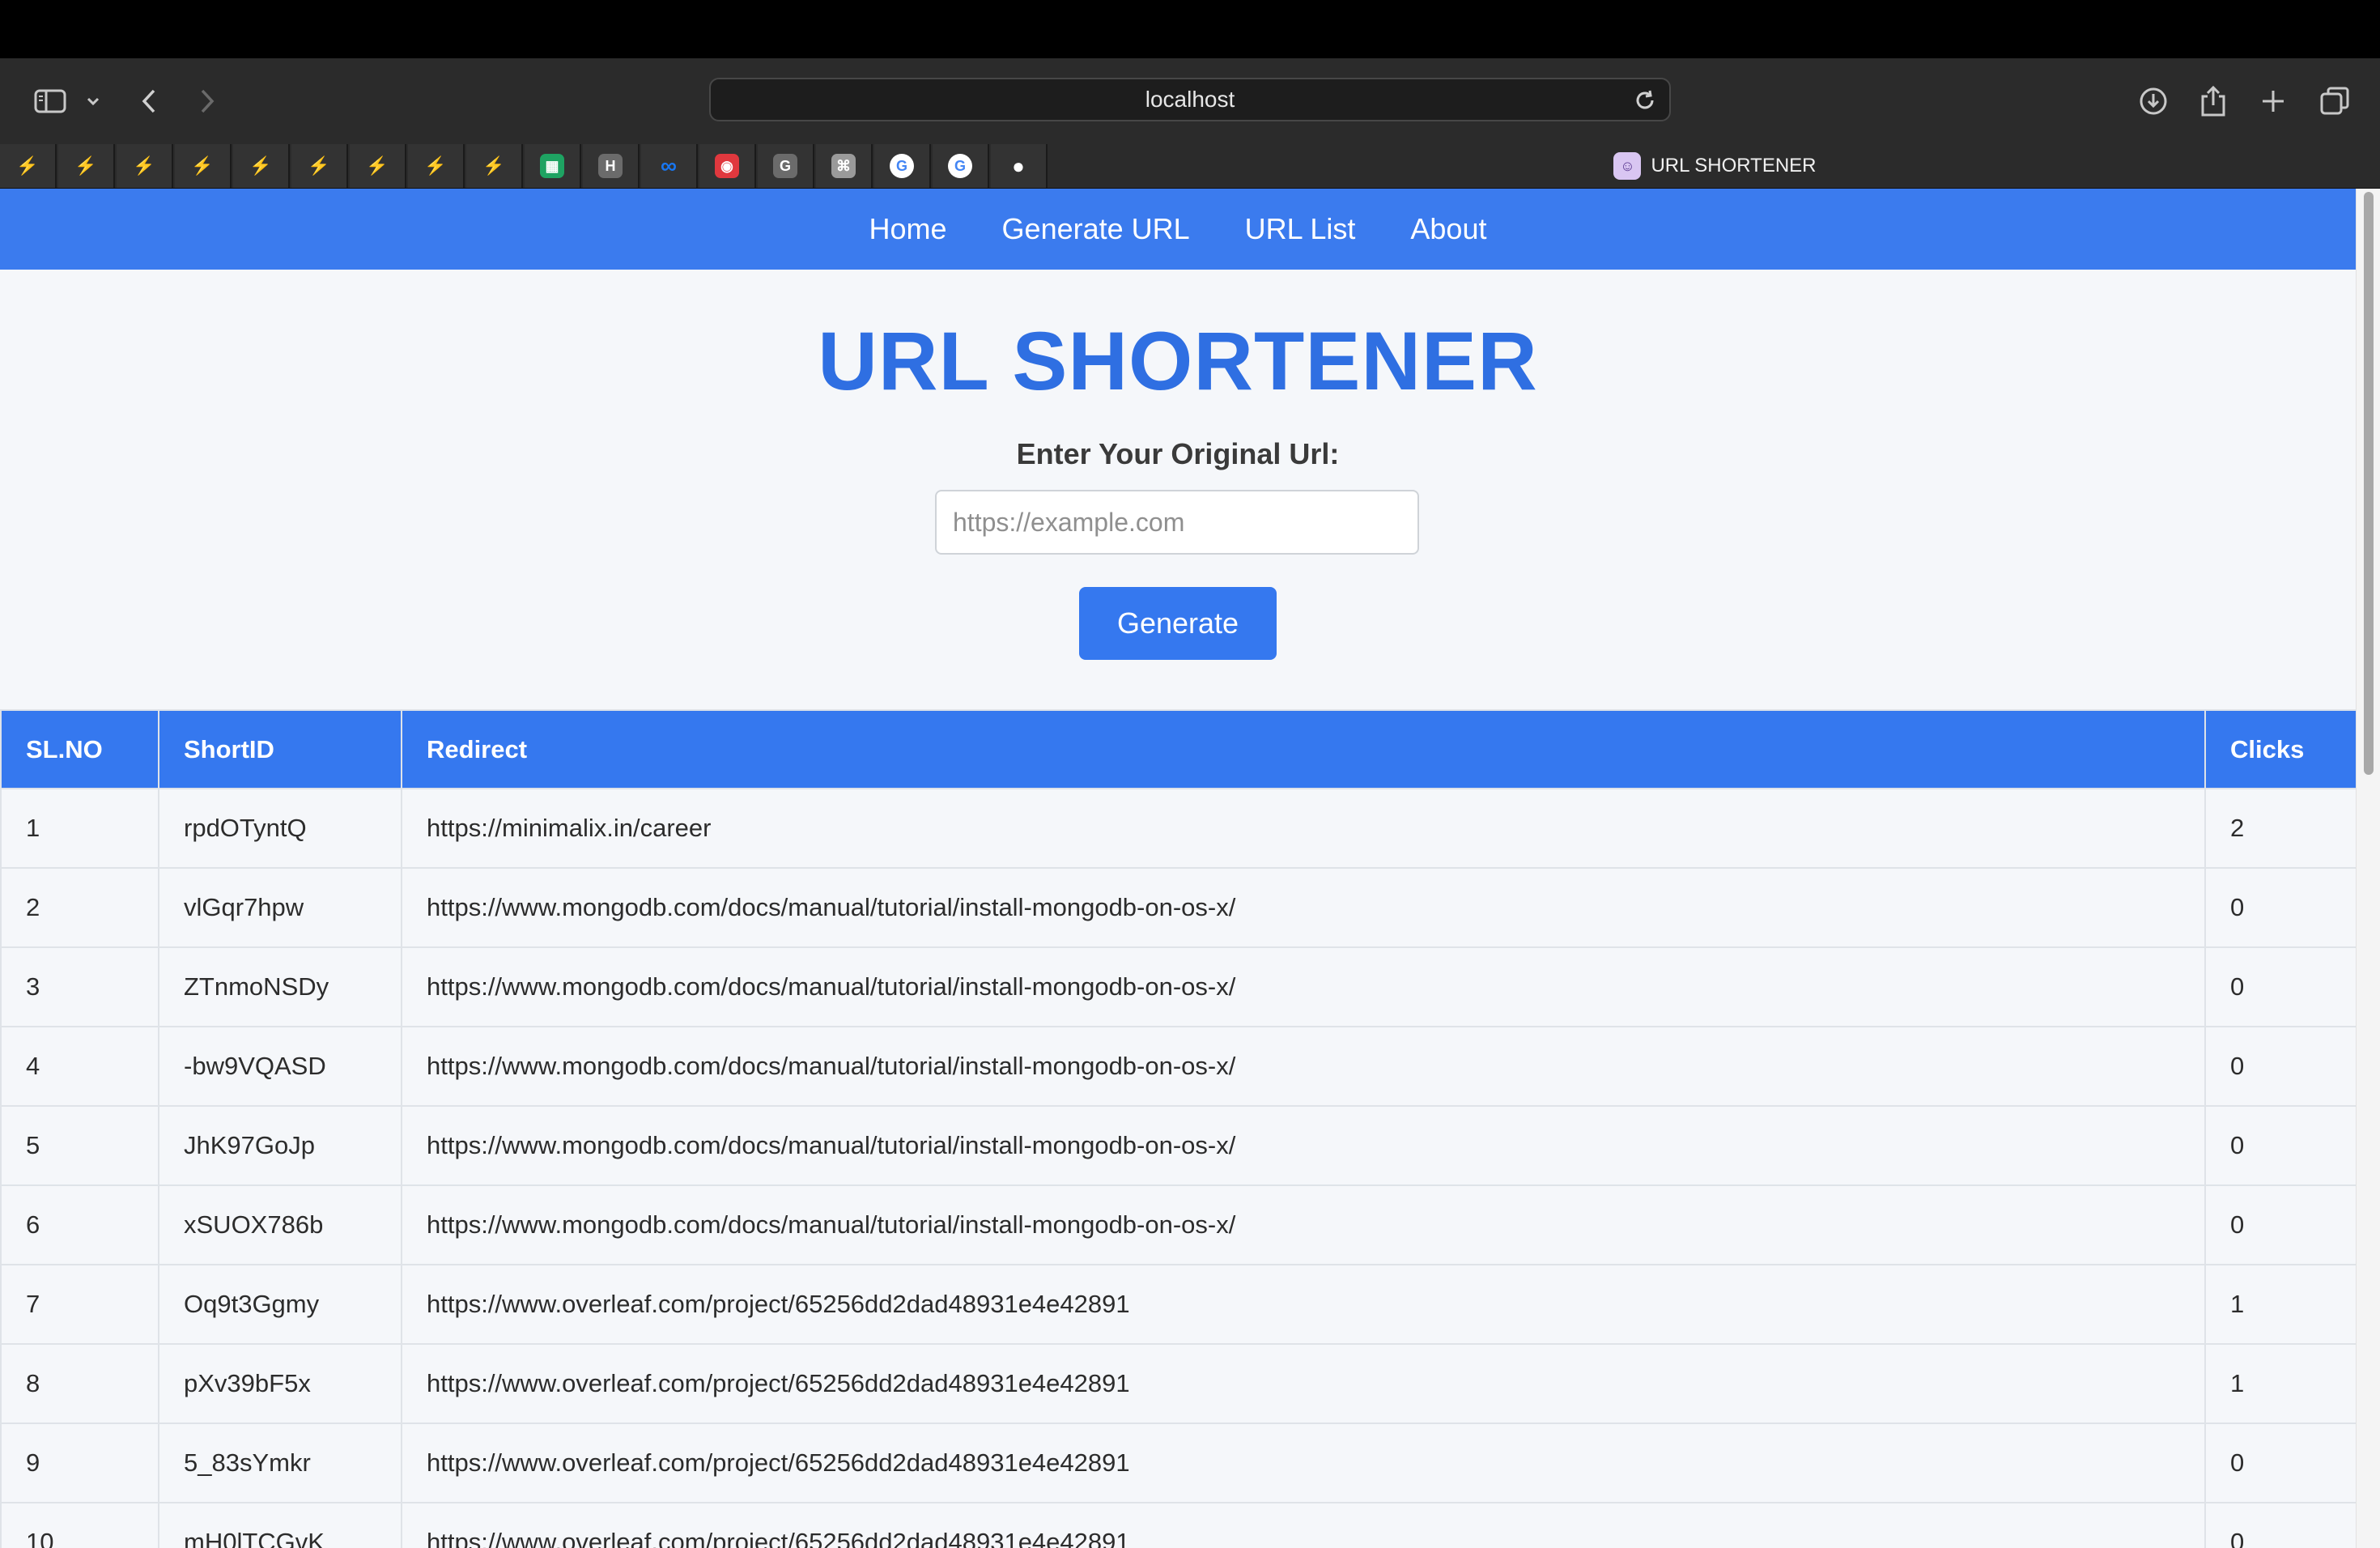 This screenshot has width=2380, height=1548. I want to click on share-icon, so click(2213, 101).